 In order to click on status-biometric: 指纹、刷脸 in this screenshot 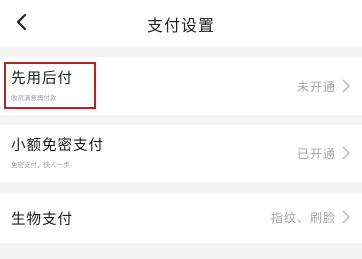, I will do `click(303, 218)`.